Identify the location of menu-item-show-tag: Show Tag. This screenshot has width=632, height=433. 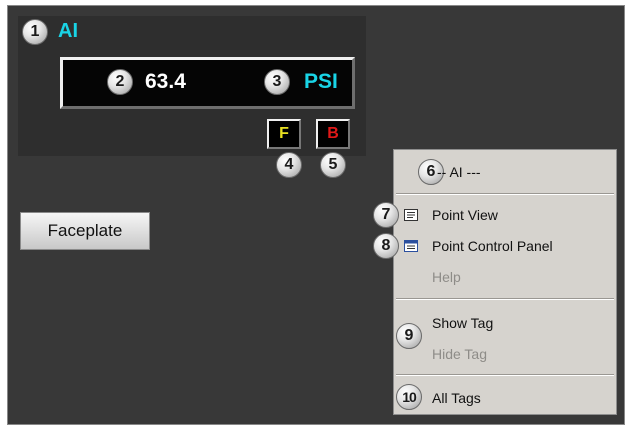
(462, 323).